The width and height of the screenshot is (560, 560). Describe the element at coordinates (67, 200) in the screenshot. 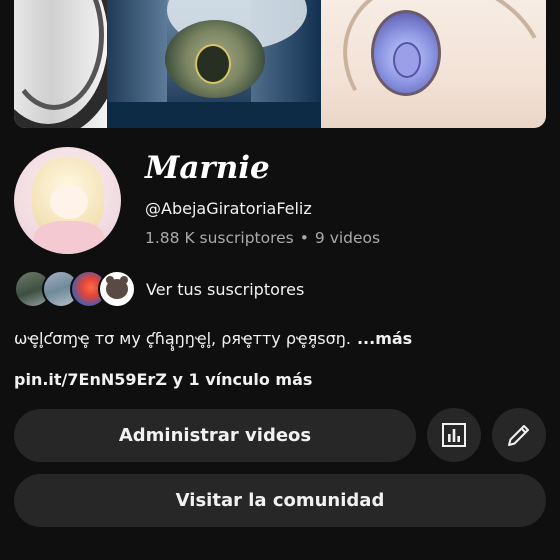

I see `channel-avatar` at that location.